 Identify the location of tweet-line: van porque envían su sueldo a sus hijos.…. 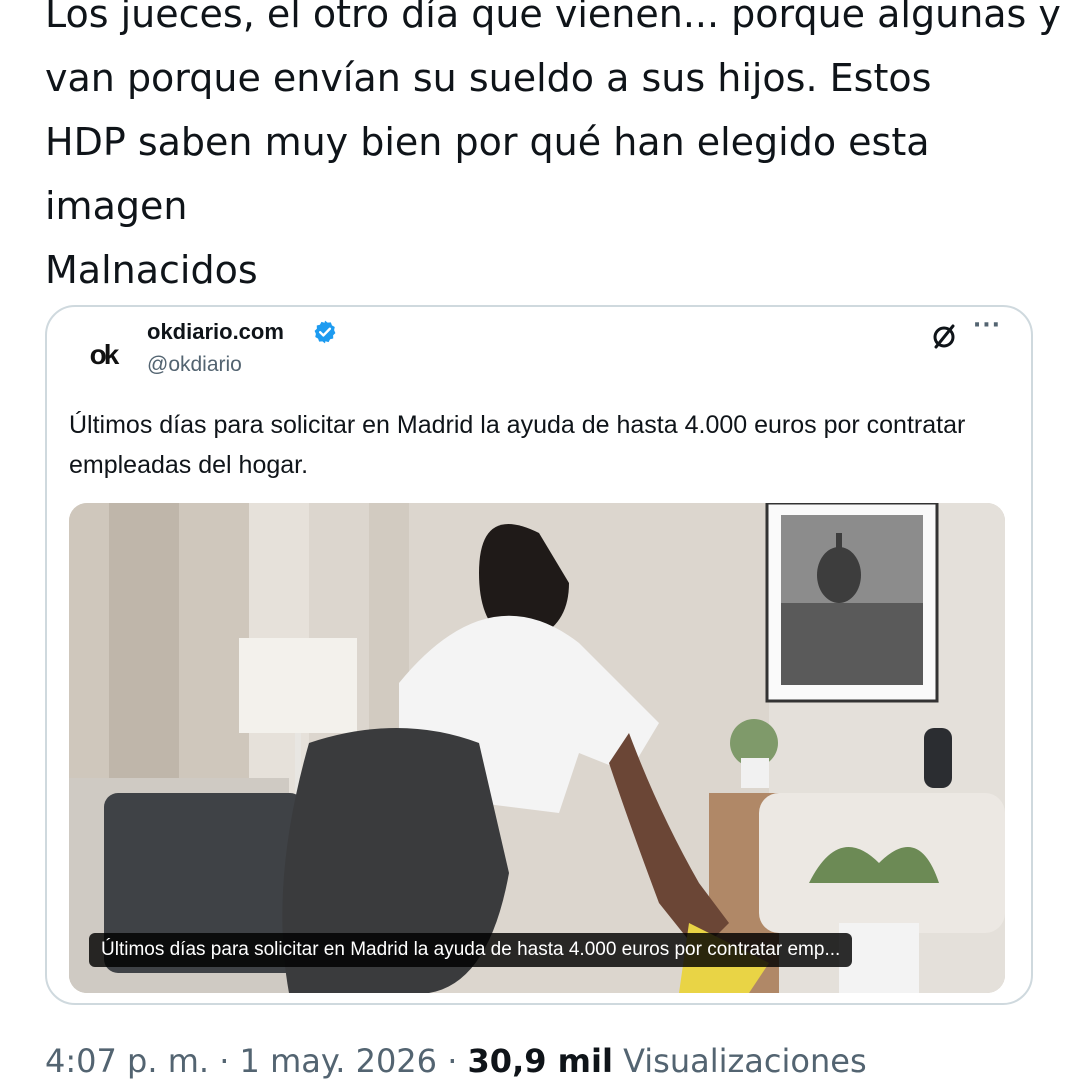
(488, 78).